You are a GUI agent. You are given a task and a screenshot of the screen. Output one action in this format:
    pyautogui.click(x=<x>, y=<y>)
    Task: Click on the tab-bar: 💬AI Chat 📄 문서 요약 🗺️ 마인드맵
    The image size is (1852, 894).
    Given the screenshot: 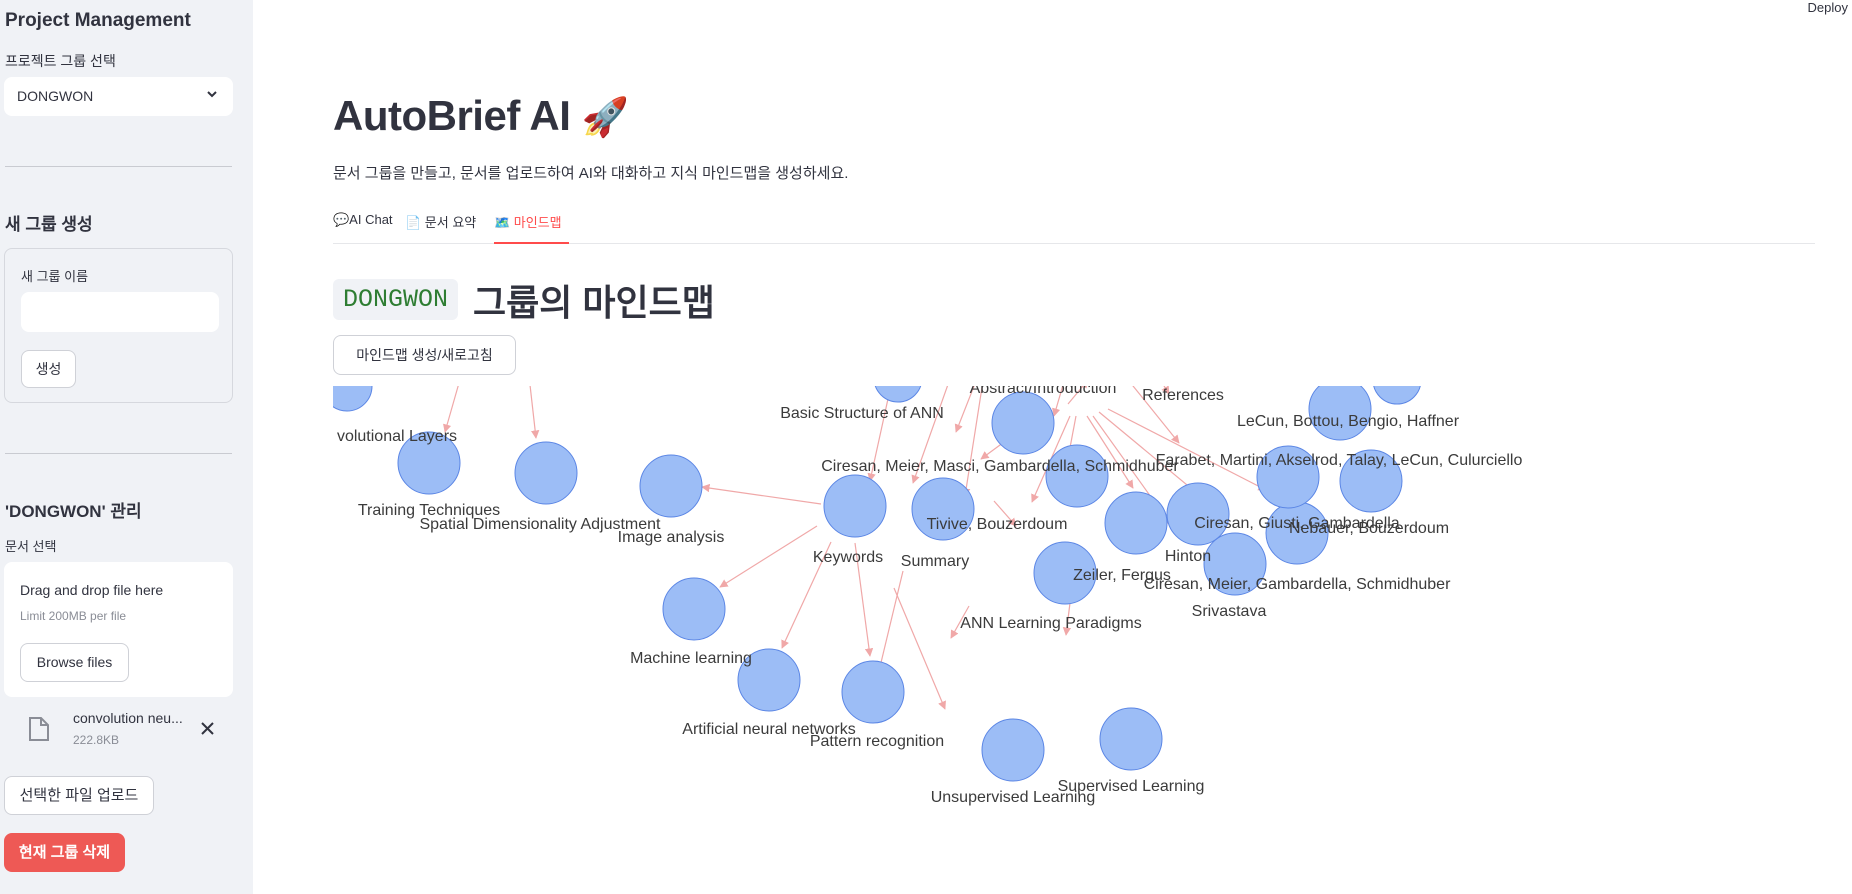 What is the action you would take?
    pyautogui.click(x=1074, y=227)
    